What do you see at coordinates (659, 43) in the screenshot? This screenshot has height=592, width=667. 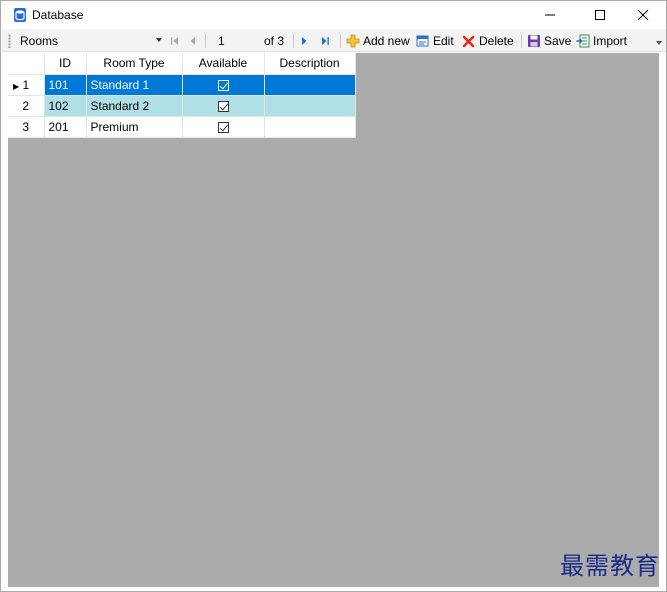 I see `toolbar-overflow-icon` at bounding box center [659, 43].